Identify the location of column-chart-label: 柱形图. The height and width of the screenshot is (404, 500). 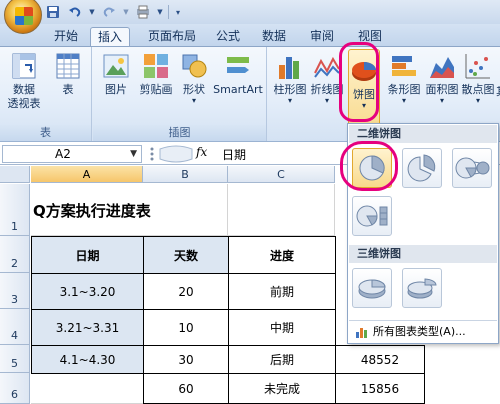
(290, 89).